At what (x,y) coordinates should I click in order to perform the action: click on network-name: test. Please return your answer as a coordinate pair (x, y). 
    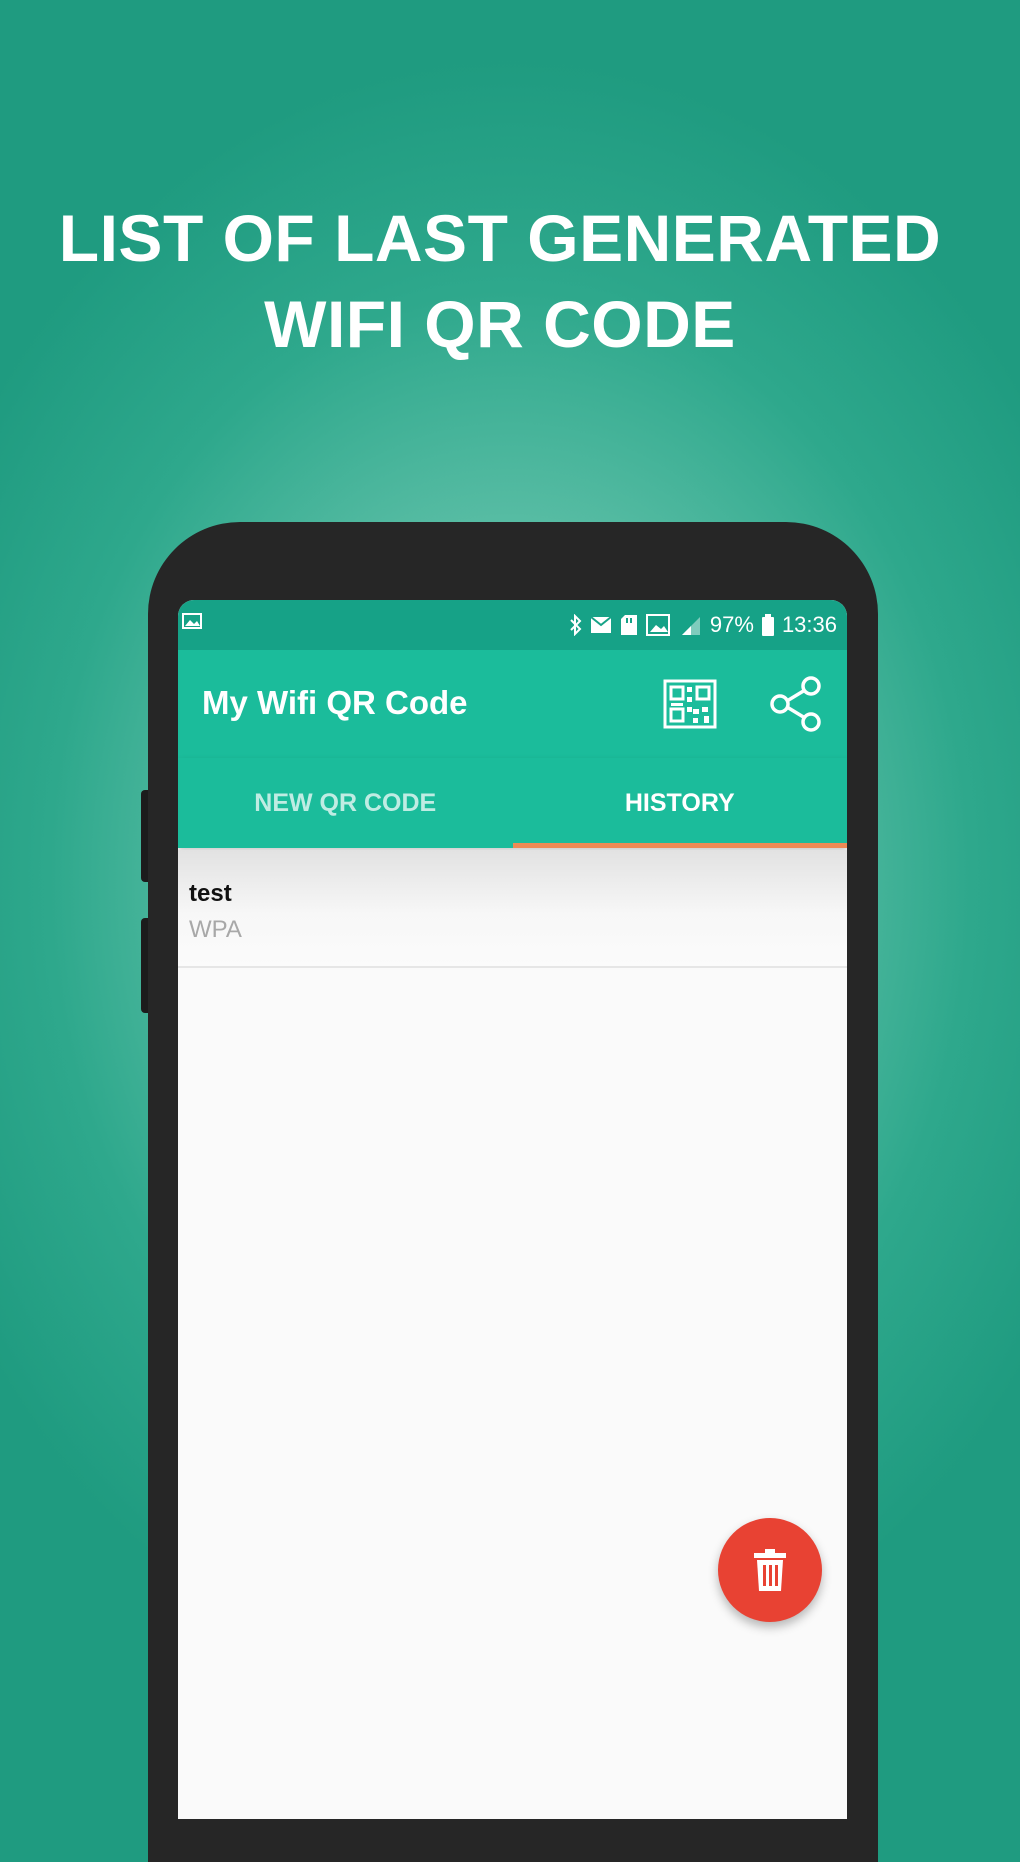
    Looking at the image, I should click on (210, 893).